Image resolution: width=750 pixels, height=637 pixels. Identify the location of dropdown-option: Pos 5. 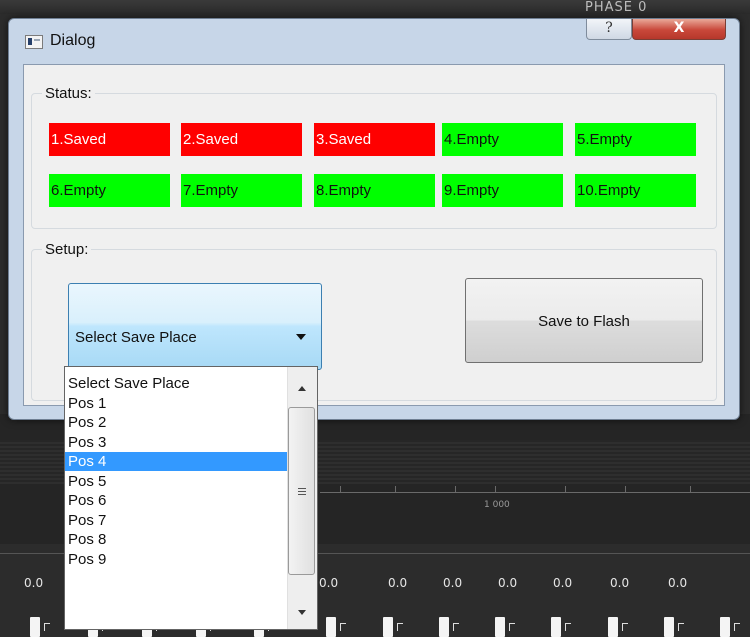
(176, 481).